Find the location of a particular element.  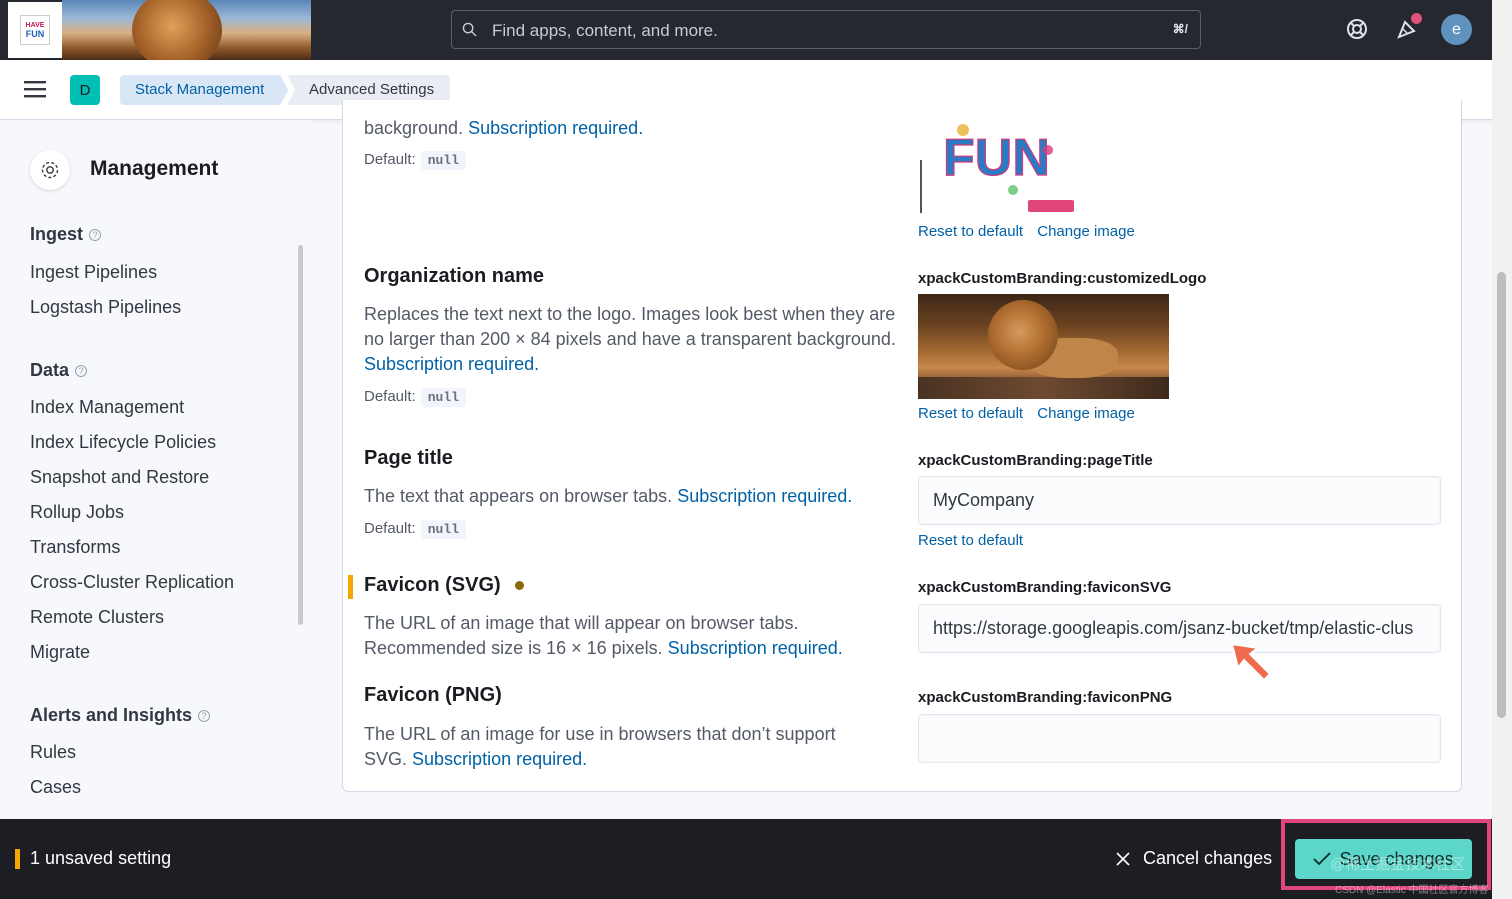

group-label: Alerts and Insights is located at coordinates (111, 715).